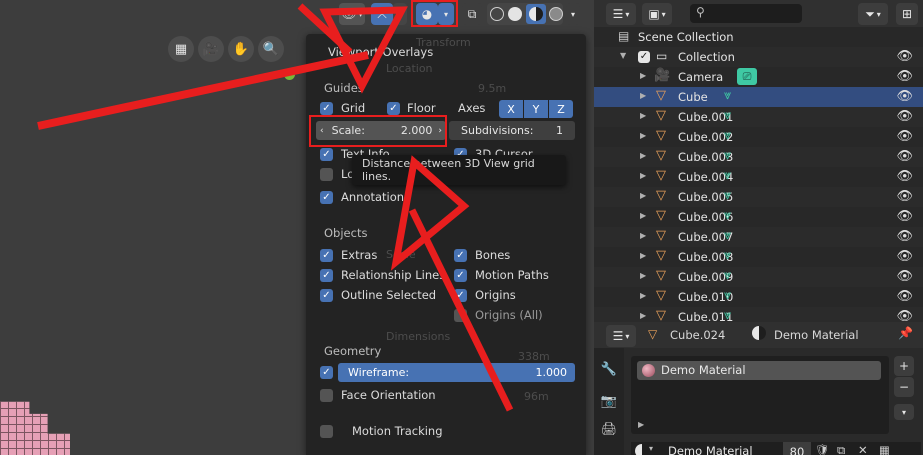 Image resolution: width=923 pixels, height=455 pixels. I want to click on list-expand-icon: ▶, so click(641, 424).